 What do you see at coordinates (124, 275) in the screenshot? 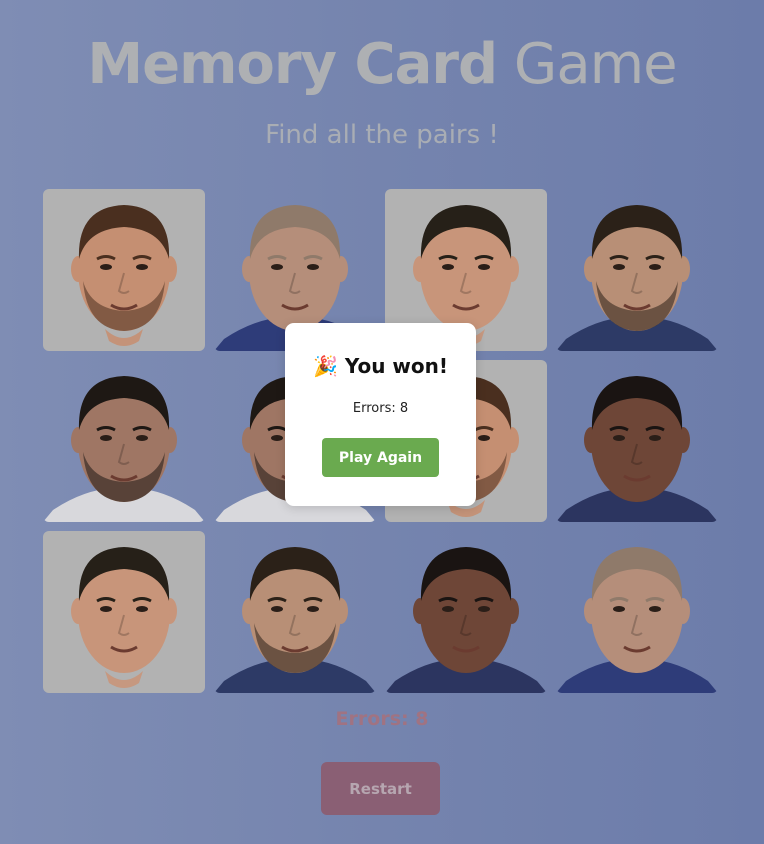
I see `messi-portrait-icon` at bounding box center [124, 275].